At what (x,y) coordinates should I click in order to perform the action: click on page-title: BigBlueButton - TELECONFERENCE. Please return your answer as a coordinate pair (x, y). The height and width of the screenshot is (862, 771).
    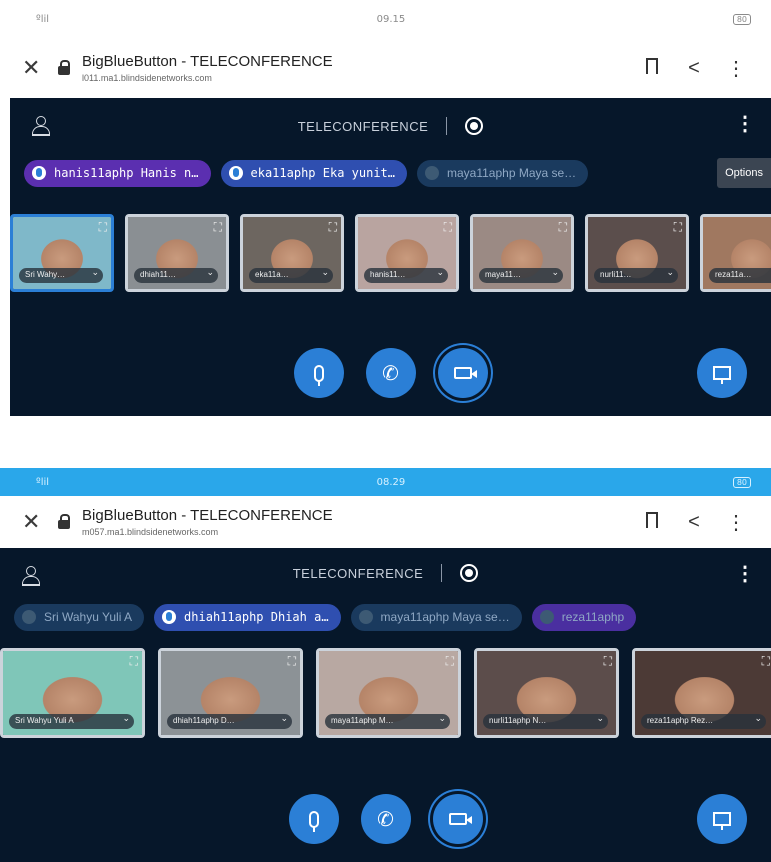
    Looking at the image, I should click on (207, 515).